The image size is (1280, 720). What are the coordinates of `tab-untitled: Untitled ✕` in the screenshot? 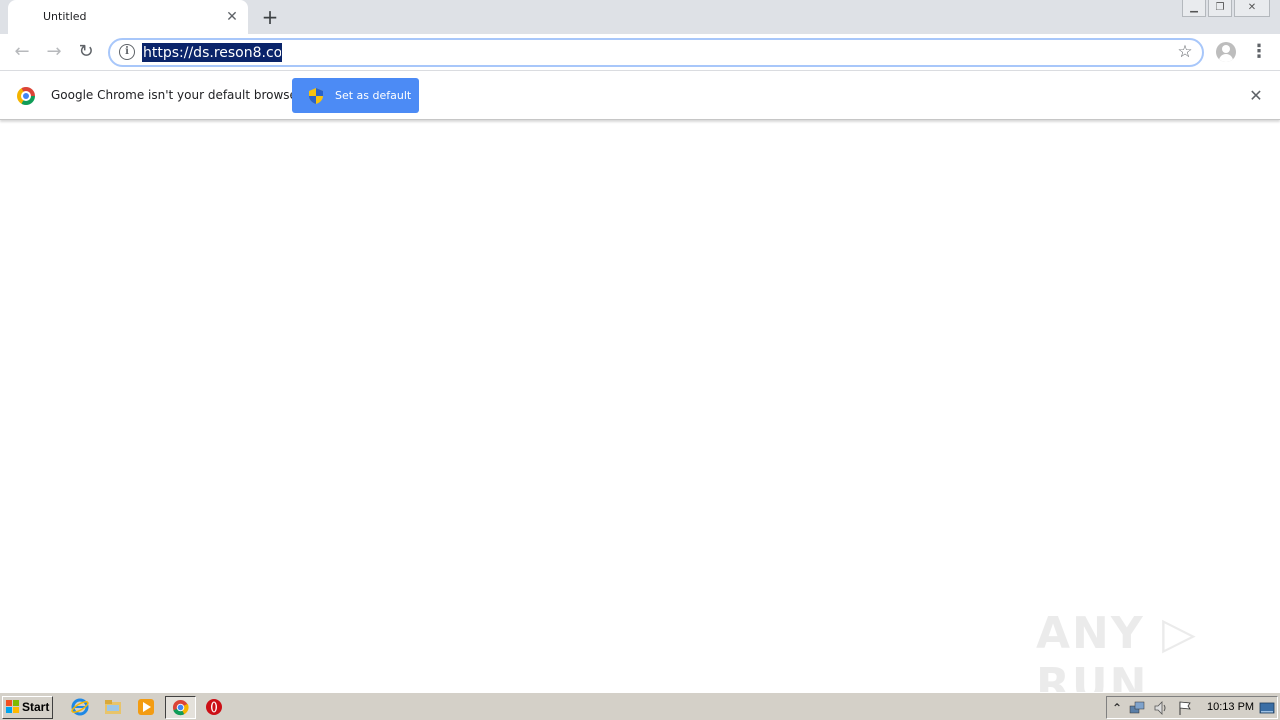 It's located at (128, 17).